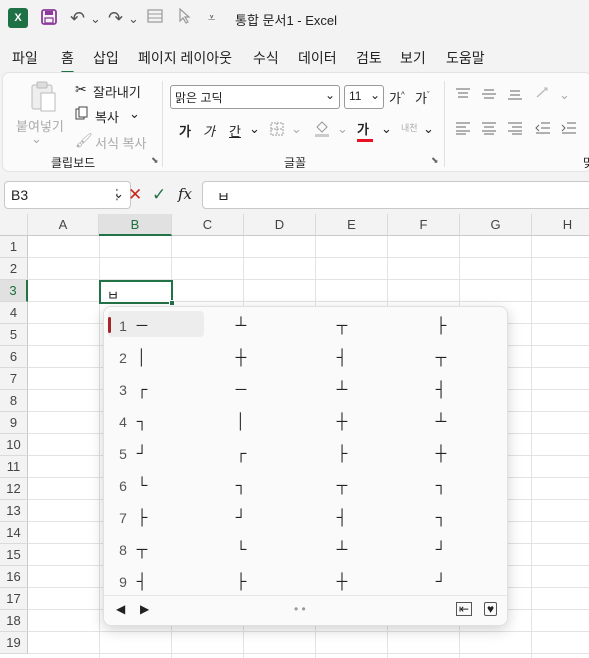  Describe the element at coordinates (14, 643) in the screenshot. I see `row-header: 19` at that location.